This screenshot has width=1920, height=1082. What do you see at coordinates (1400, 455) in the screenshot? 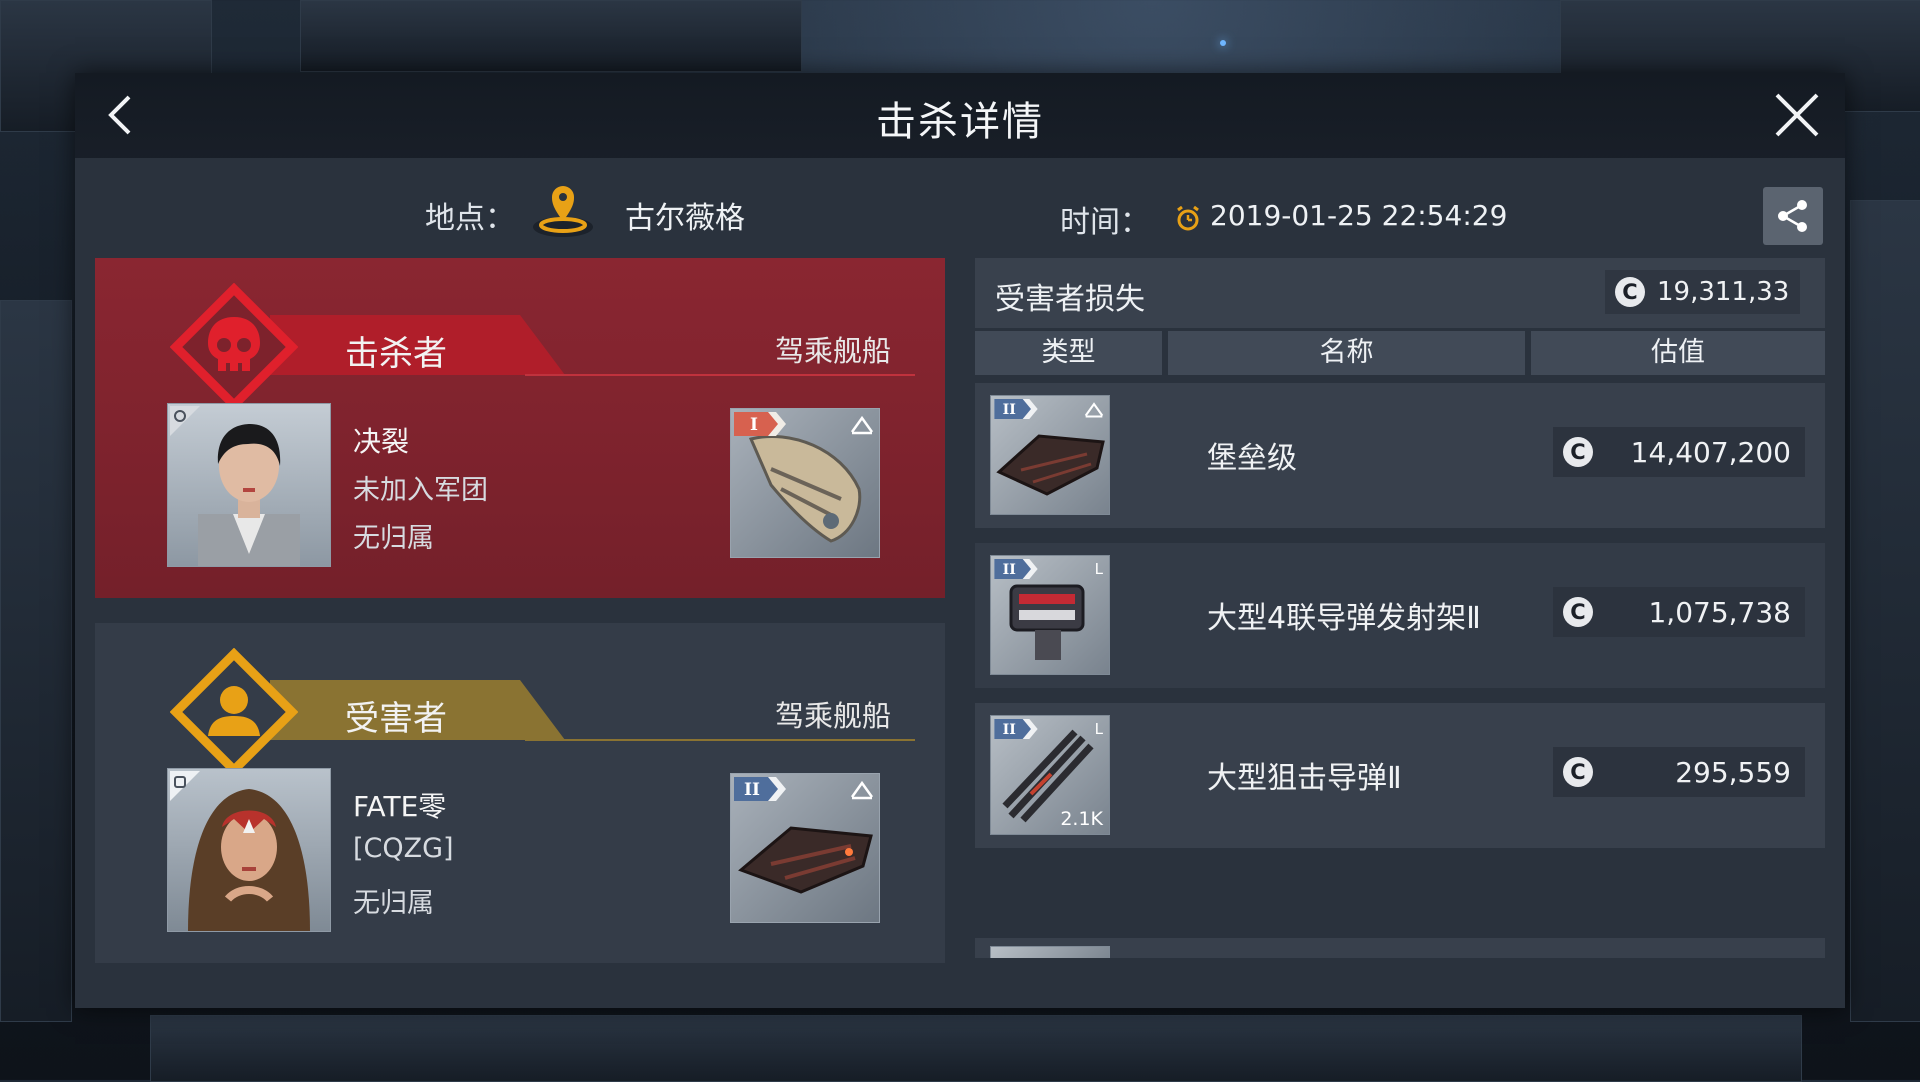
I see `table-row: II 堡垒级 C 14,407,200` at bounding box center [1400, 455].